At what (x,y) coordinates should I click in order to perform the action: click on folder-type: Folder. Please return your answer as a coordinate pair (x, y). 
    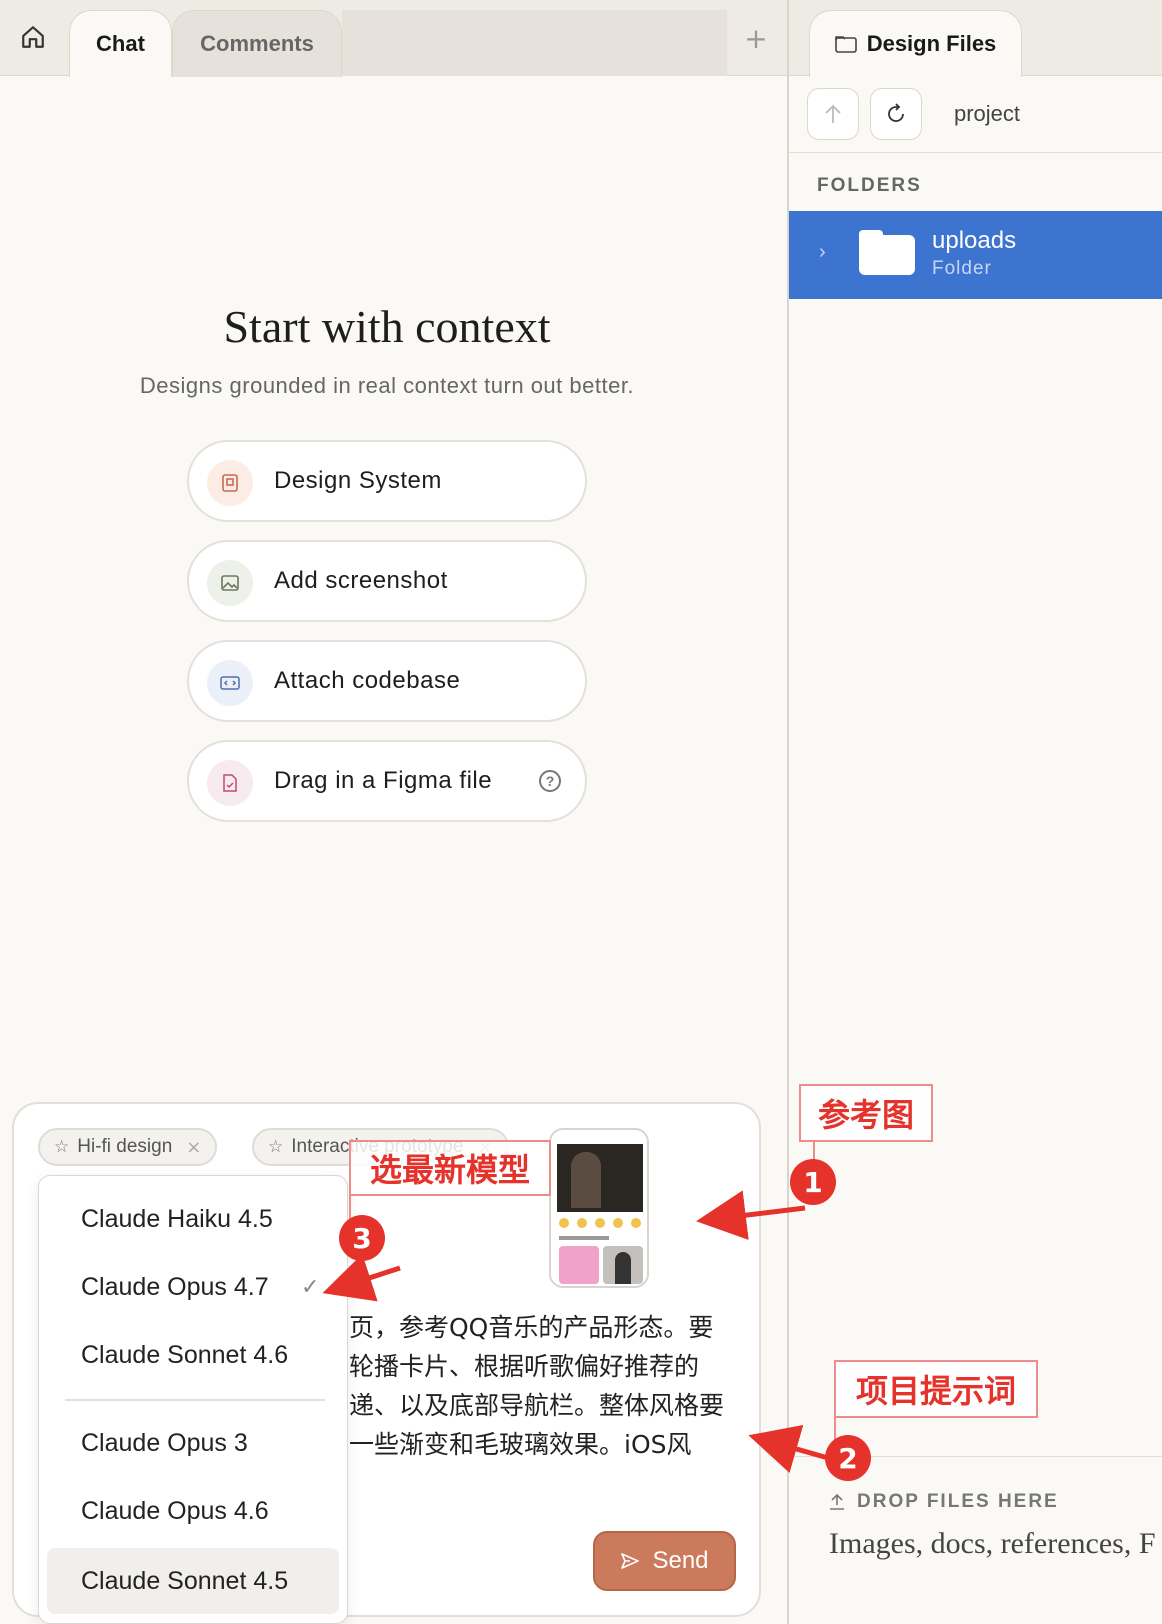
    Looking at the image, I should click on (962, 268).